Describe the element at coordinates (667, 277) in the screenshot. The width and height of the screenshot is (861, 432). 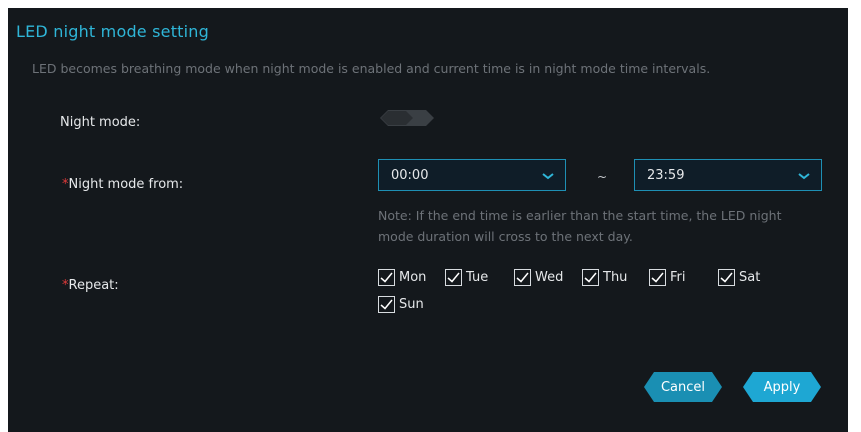
I see `repeat-checkbox-fri: Fri` at that location.